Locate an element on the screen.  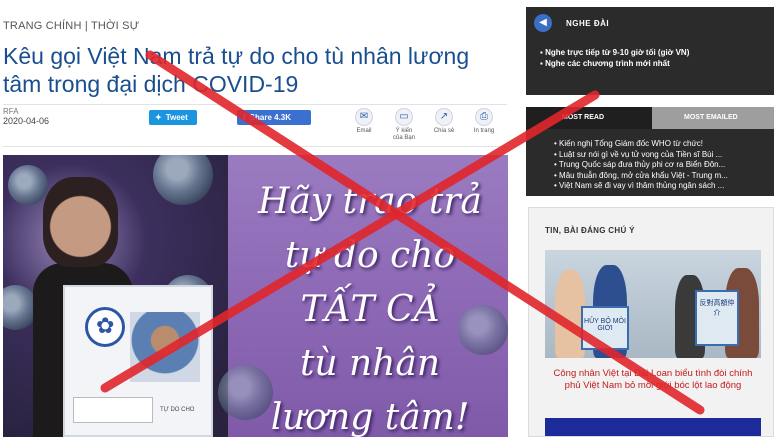
facebook-icon: f is located at coordinates (244, 117).